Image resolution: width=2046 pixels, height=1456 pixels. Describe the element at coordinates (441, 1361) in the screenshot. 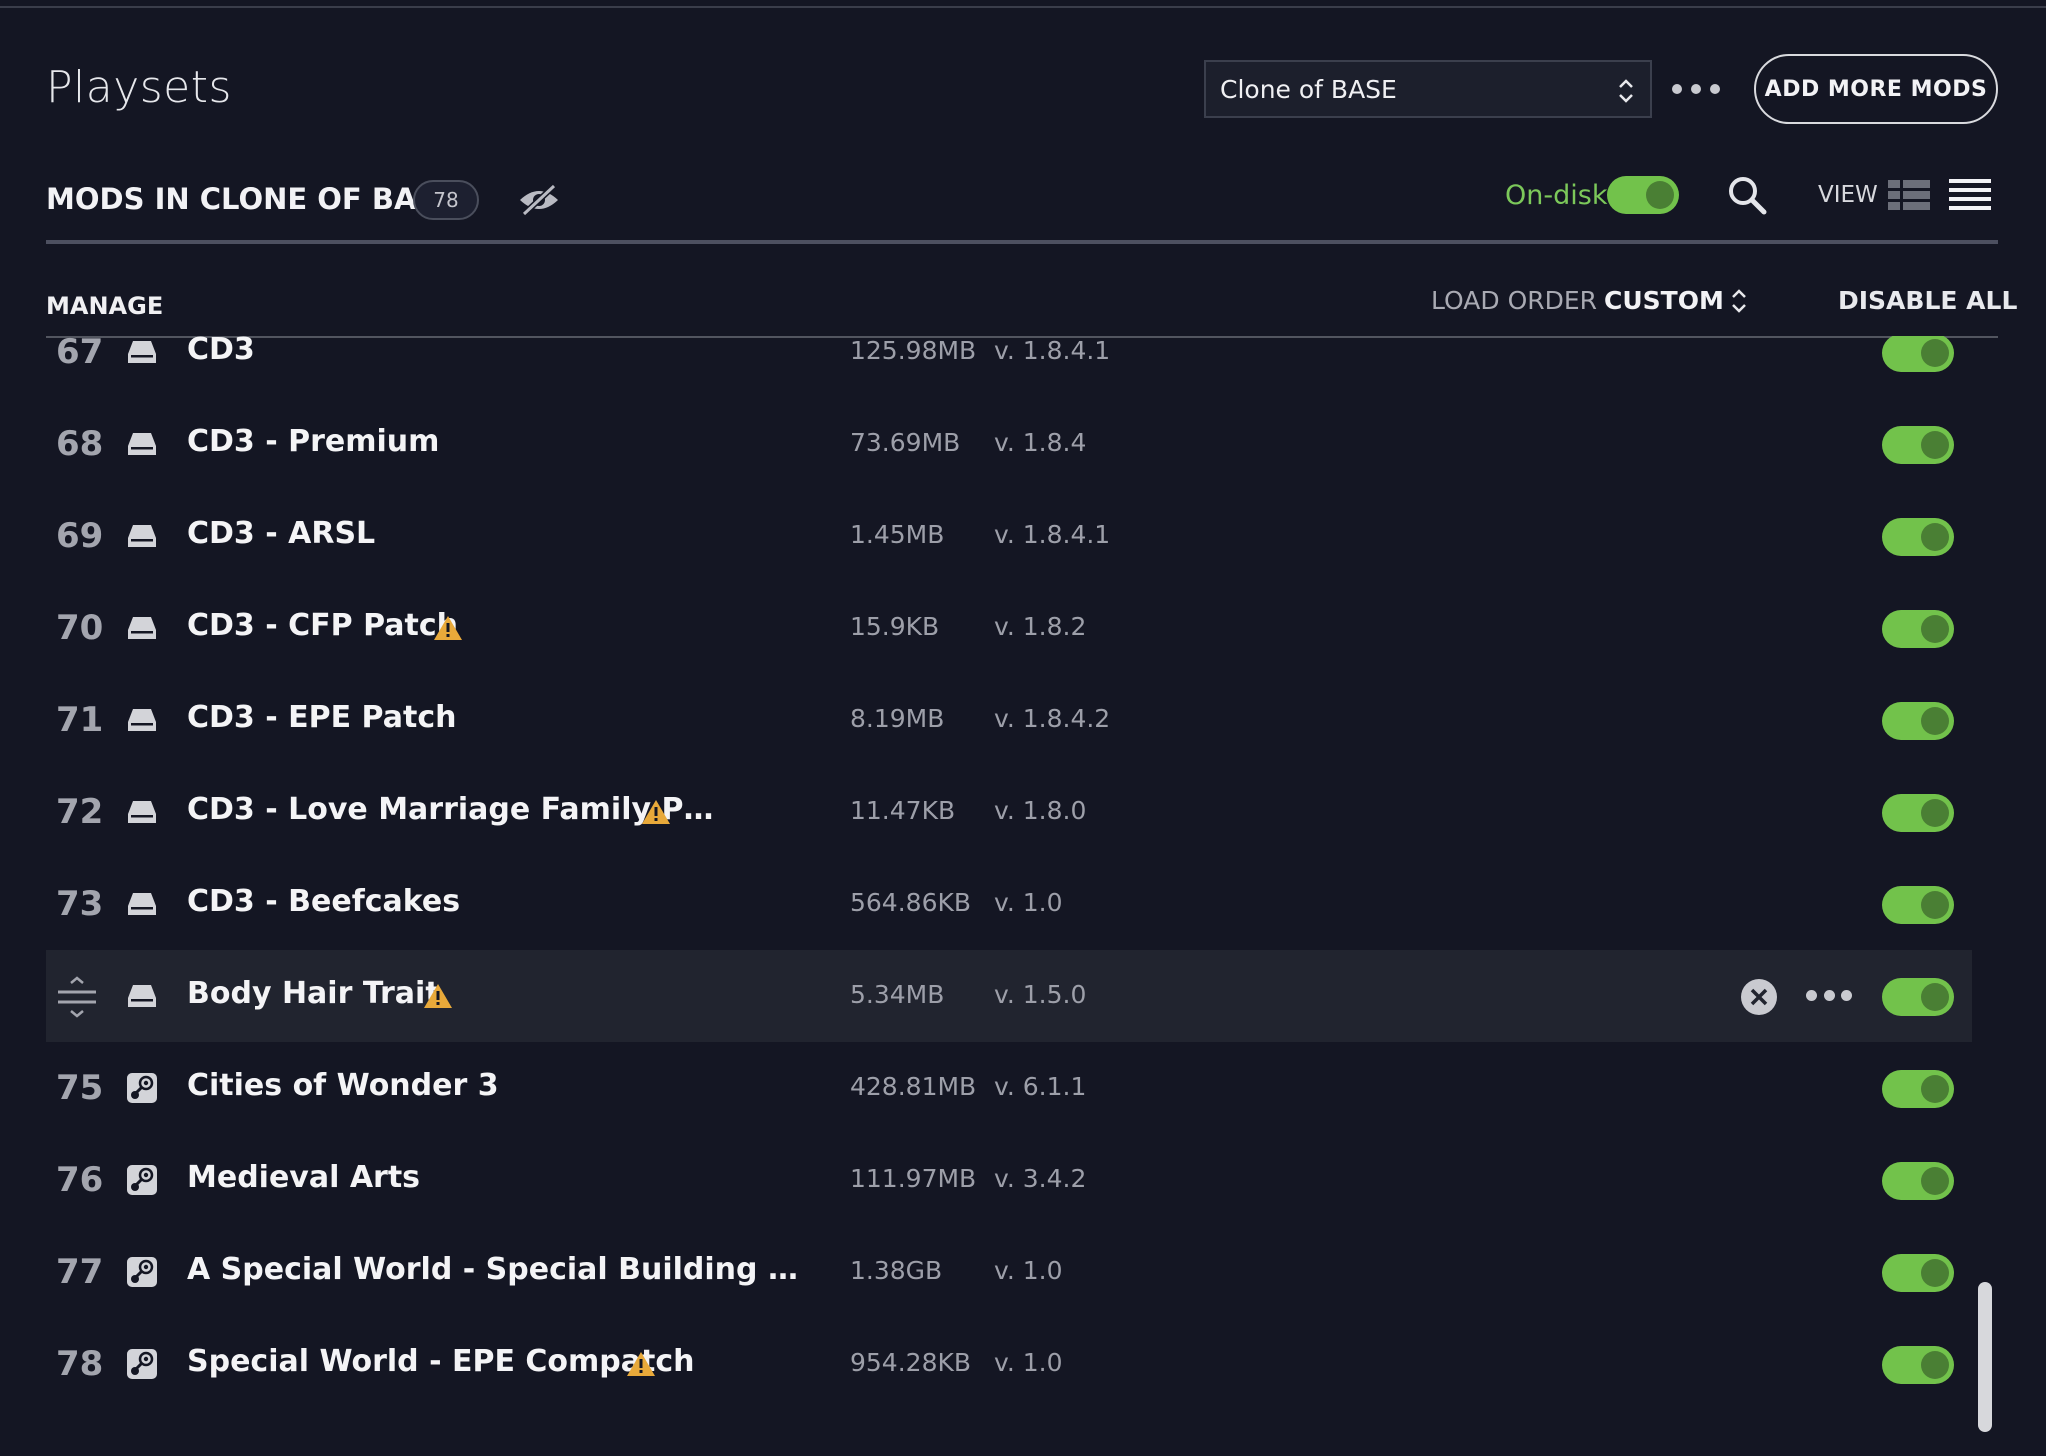

I see `mod-name: Special World - EPE Compatch` at that location.